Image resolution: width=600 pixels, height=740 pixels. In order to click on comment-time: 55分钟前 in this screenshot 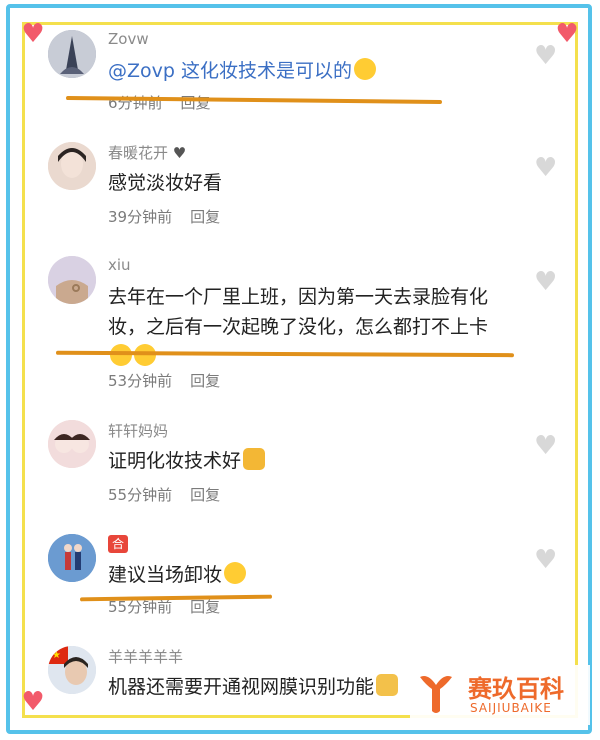, I will do `click(140, 495)`.